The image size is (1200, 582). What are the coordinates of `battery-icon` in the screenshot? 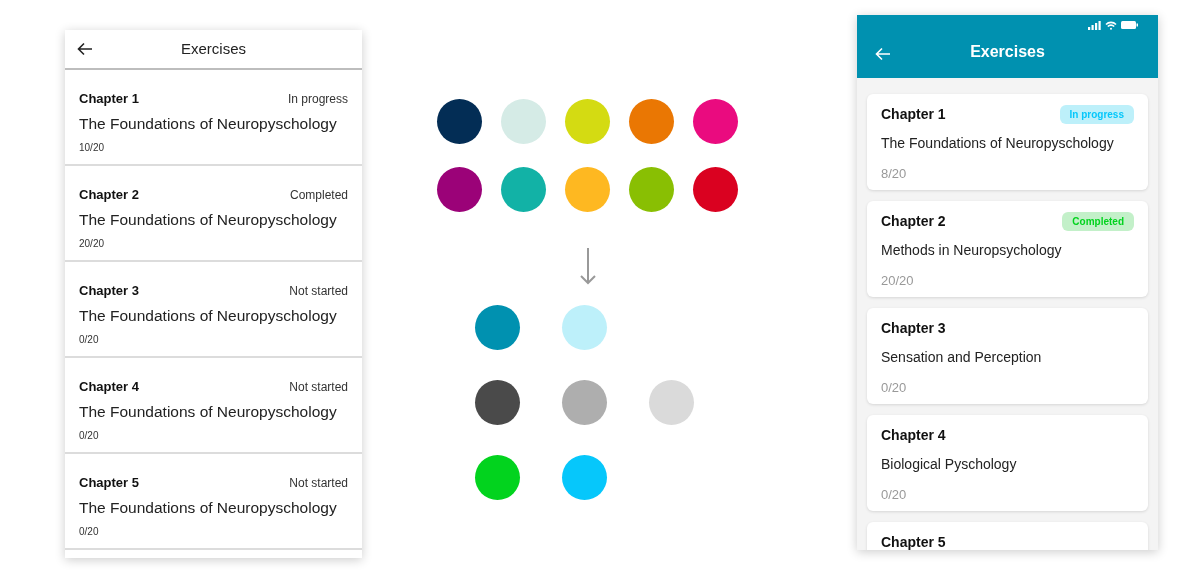 It's located at (1129, 25).